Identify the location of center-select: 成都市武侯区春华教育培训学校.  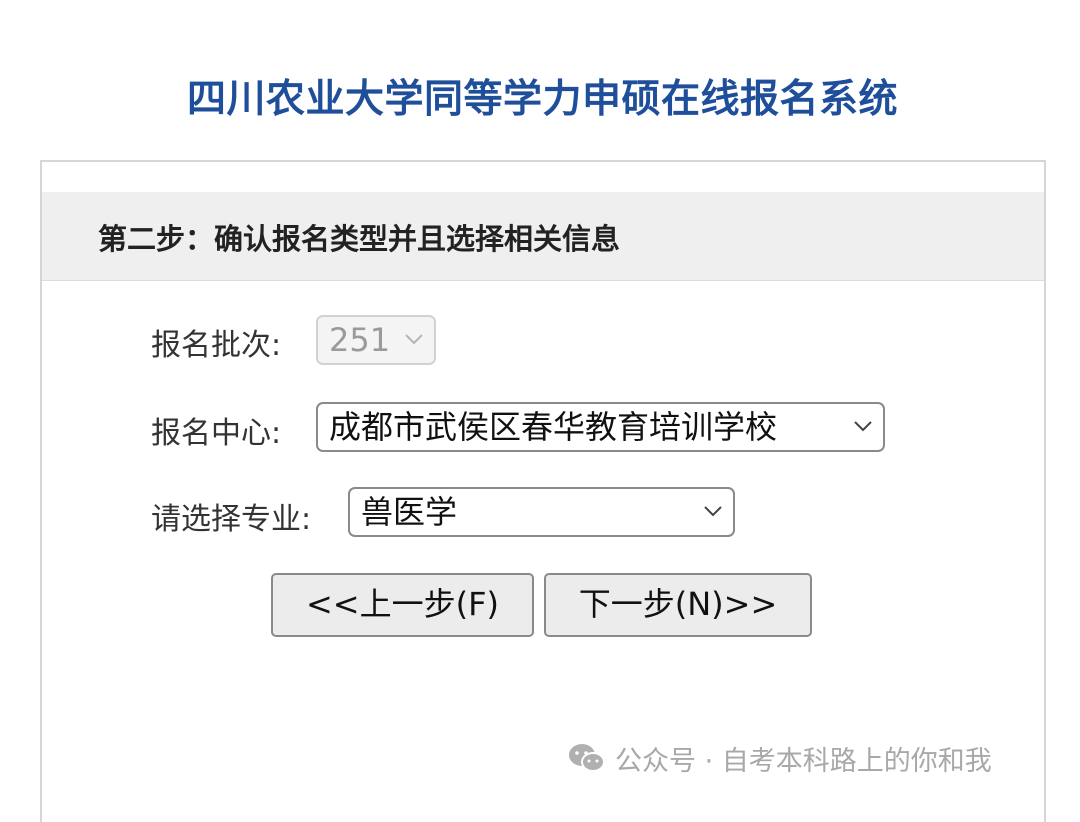
(600, 427).